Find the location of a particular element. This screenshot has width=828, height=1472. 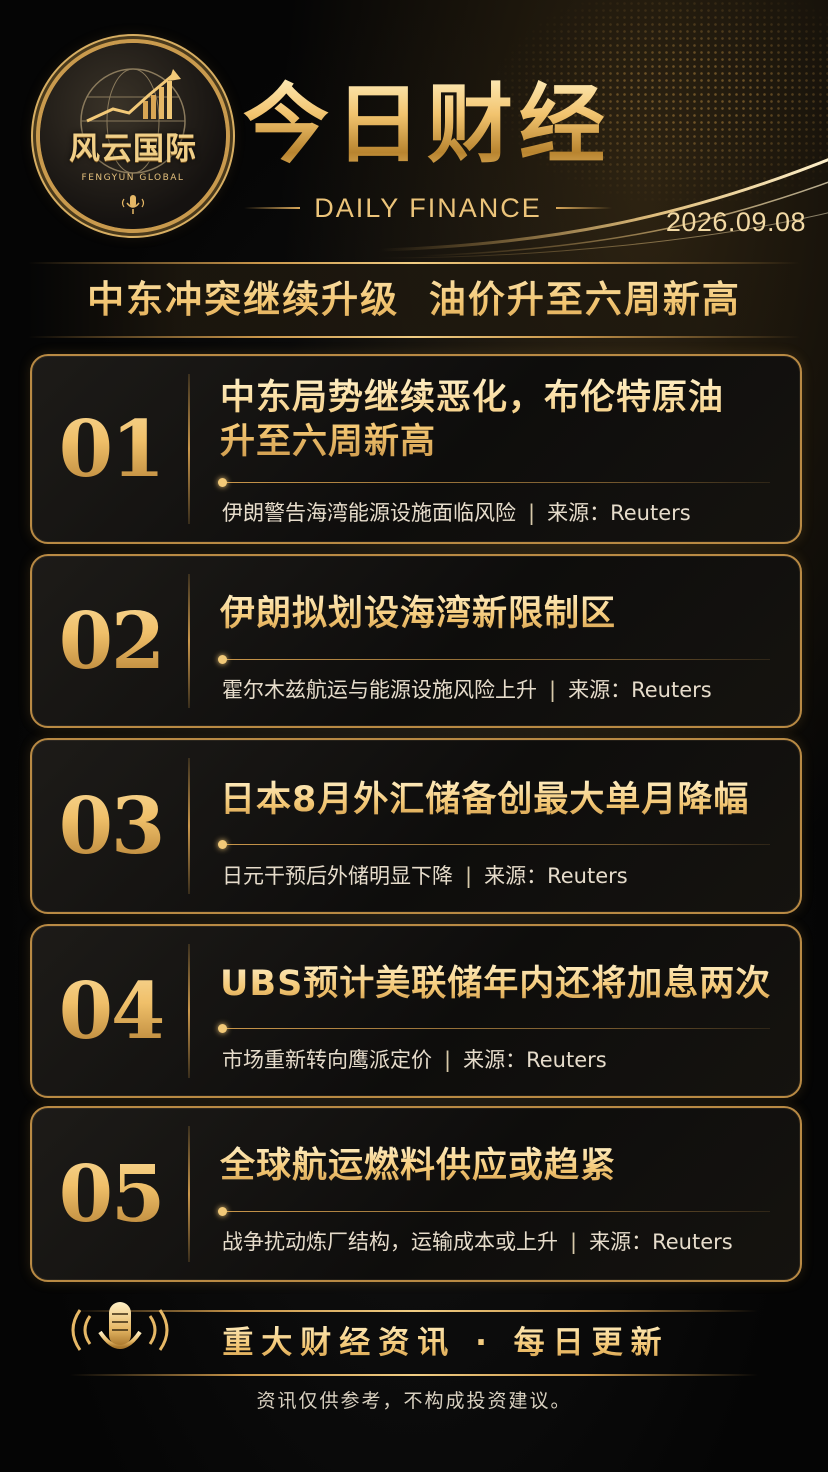

news-number: 02 is located at coordinates (111, 641).